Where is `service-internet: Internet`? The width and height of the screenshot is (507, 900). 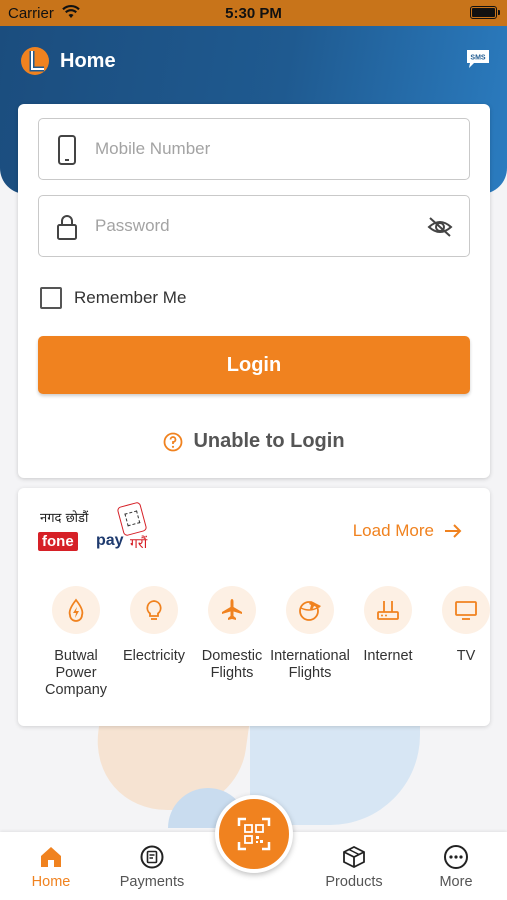
service-internet: Internet is located at coordinates (388, 625).